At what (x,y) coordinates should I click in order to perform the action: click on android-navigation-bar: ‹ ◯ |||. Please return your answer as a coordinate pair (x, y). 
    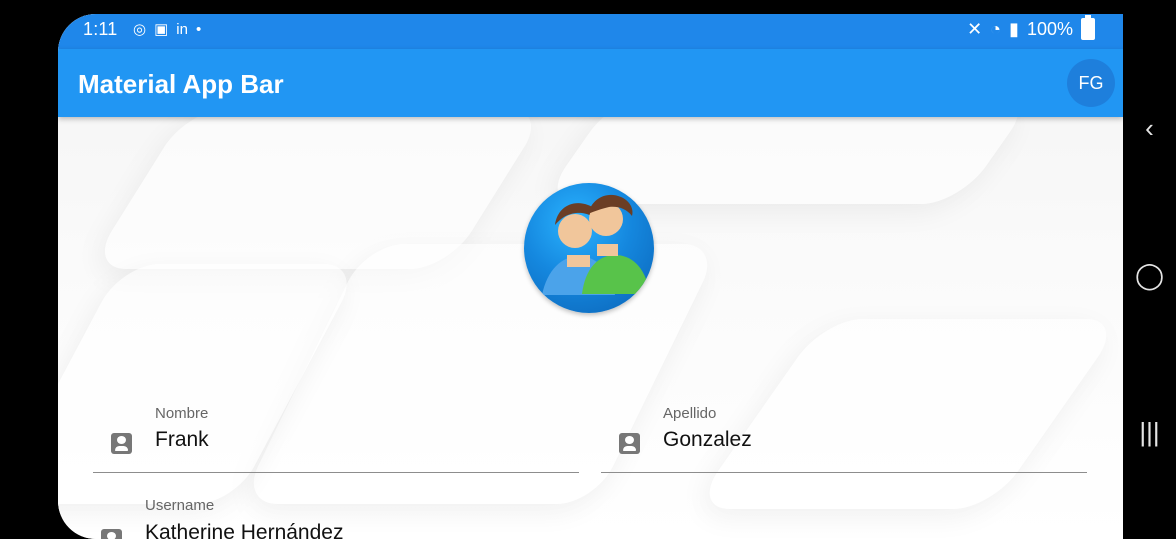
    Looking at the image, I should click on (1149, 269).